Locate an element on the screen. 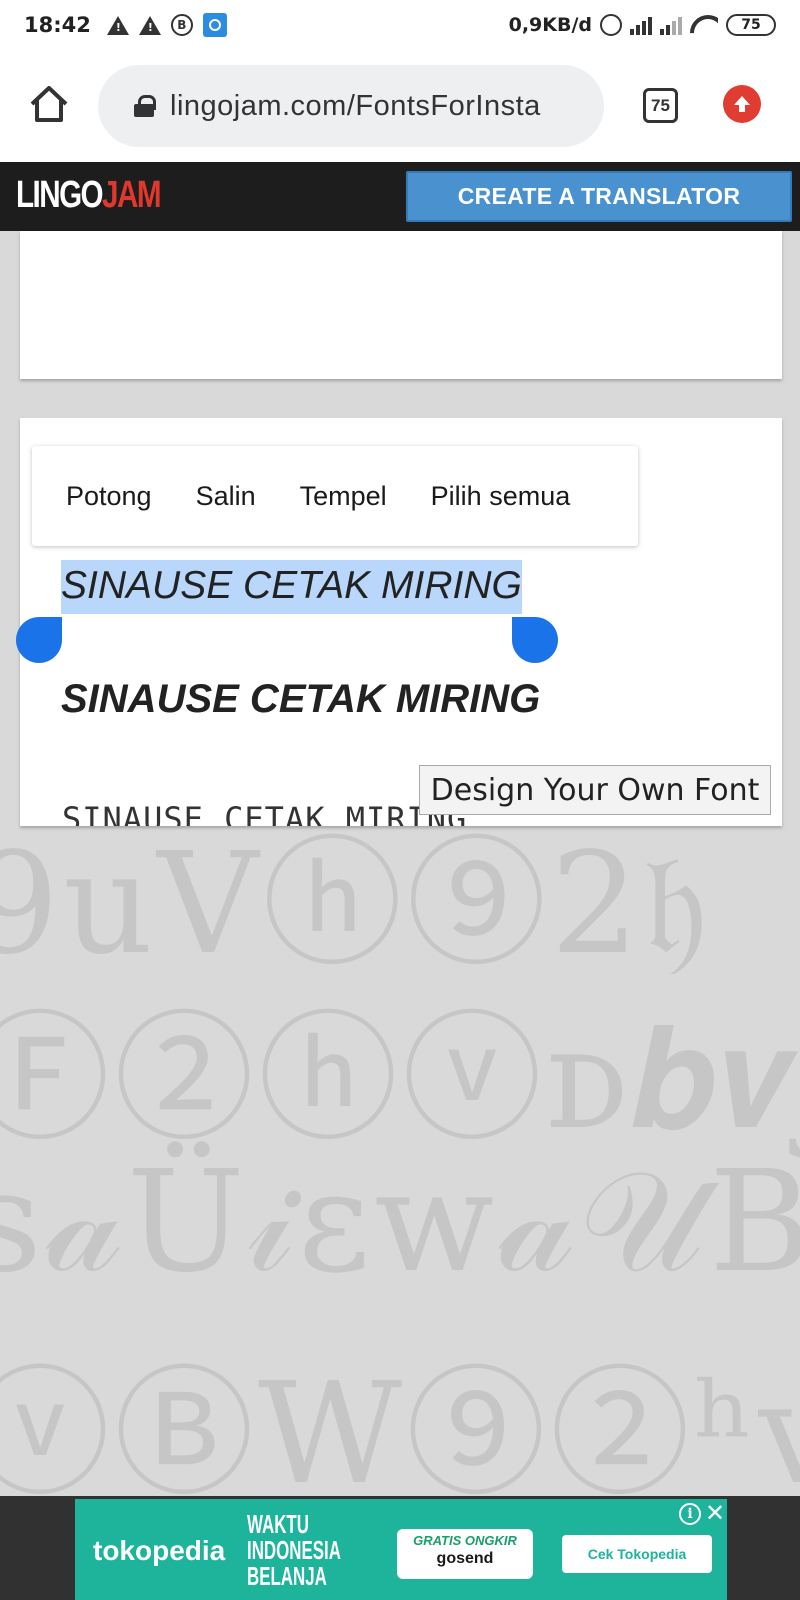 This screenshot has width=800, height=1600. text-context-menu: Potong Salin Tempel Pilih semua is located at coordinates (335, 496).